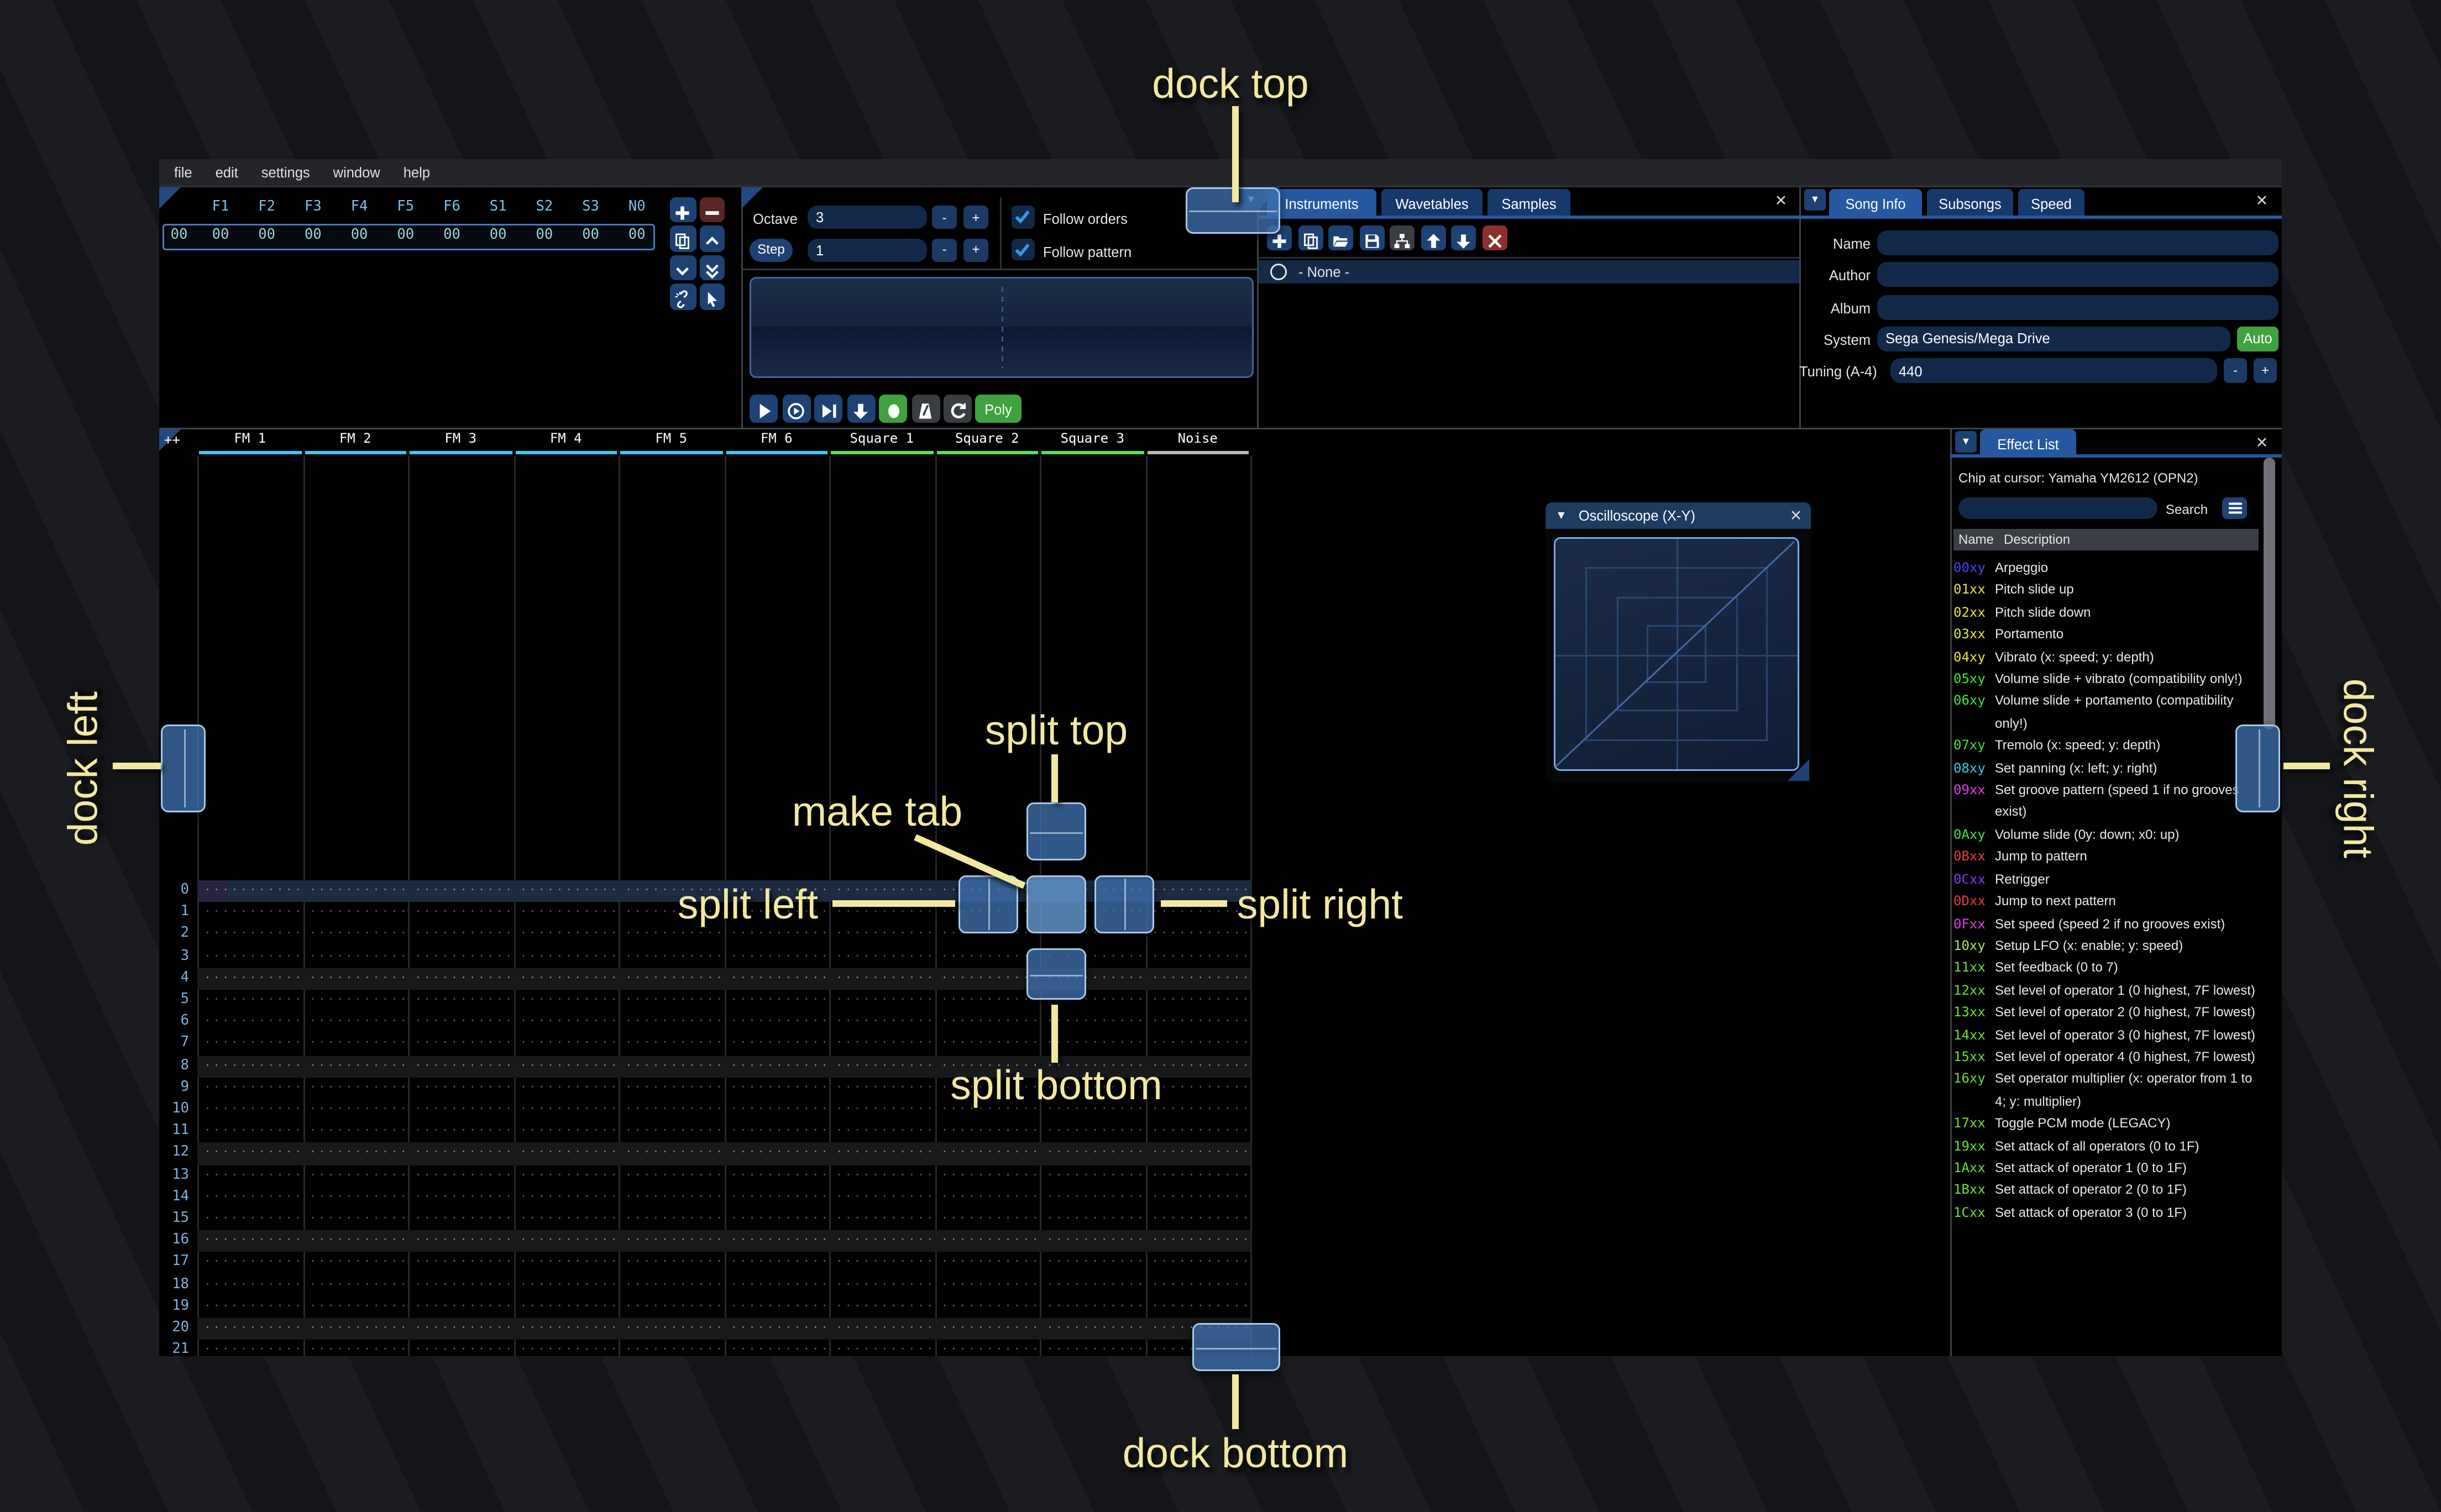  What do you see at coordinates (2107, 1168) in the screenshot?
I see `effect-entry: 1Axx Set attack of operator 1 (0 to 1F)` at bounding box center [2107, 1168].